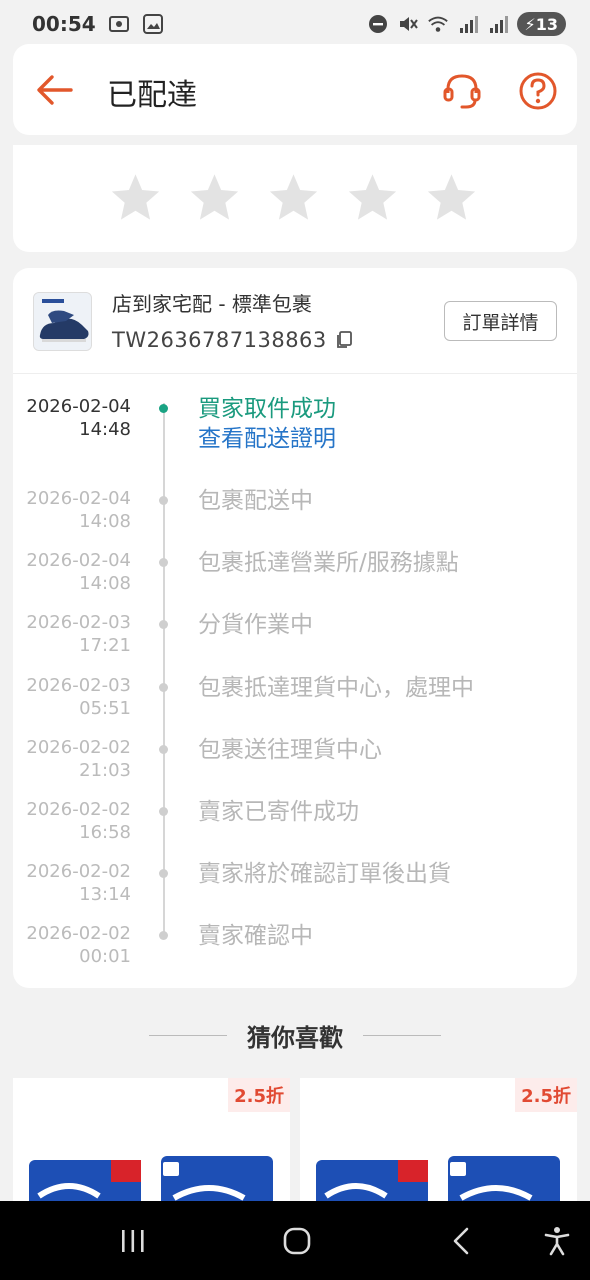 Image resolution: width=590 pixels, height=1280 pixels. What do you see at coordinates (295, 580) in the screenshot?
I see `timeline-event: 2026-02-04 14:08 包裹抵達營業所/服務據點` at bounding box center [295, 580].